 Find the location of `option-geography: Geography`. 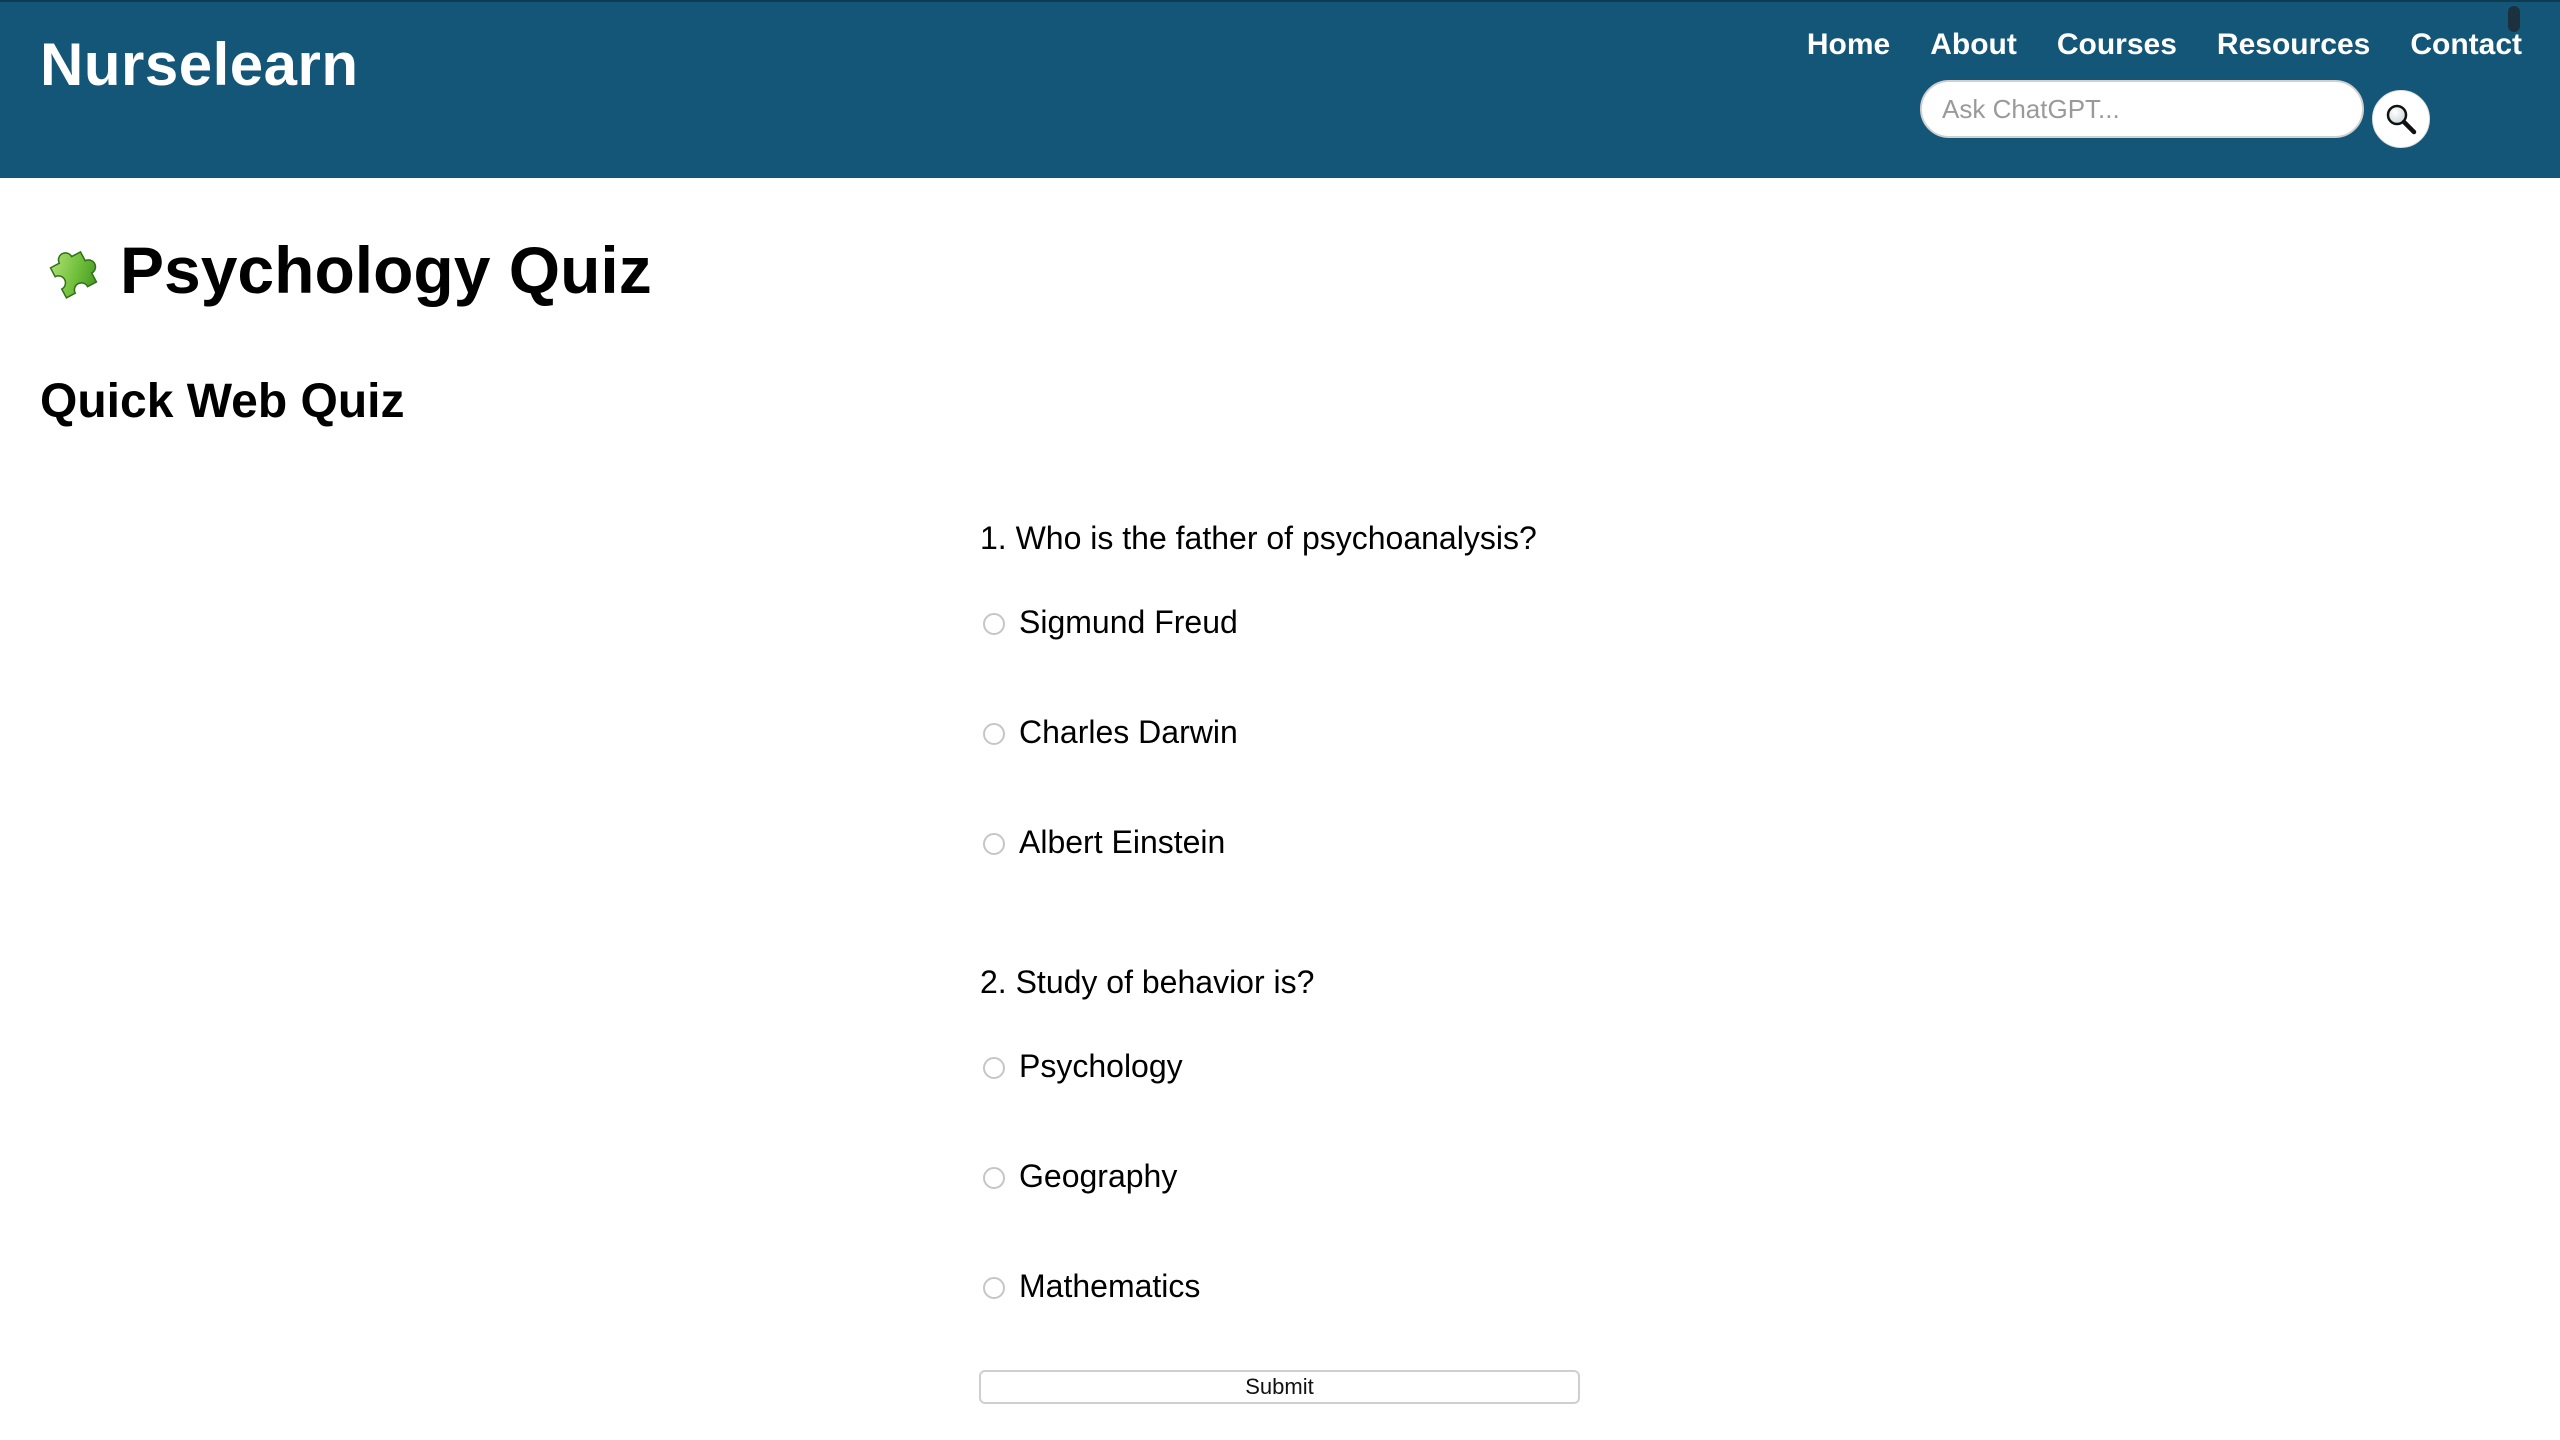

option-geography: Geography is located at coordinates (1078, 1176).